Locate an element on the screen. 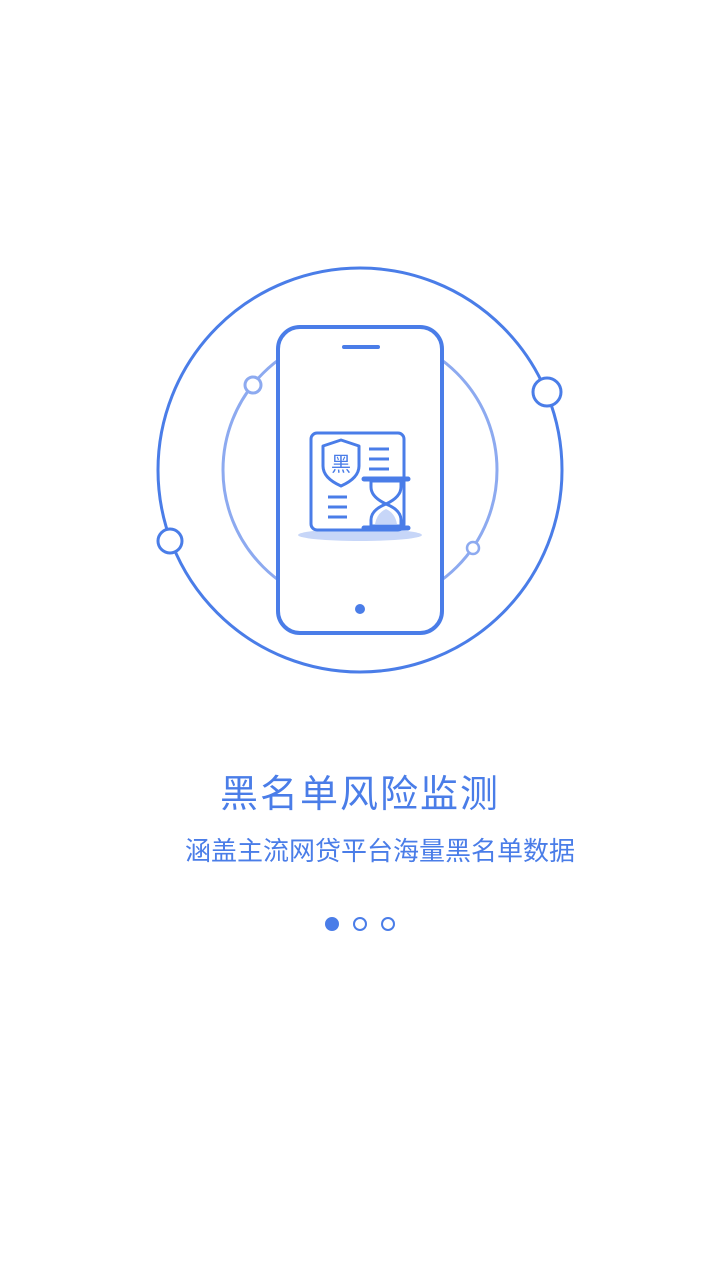  shield-badge-char: 黑 is located at coordinates (341, 464).